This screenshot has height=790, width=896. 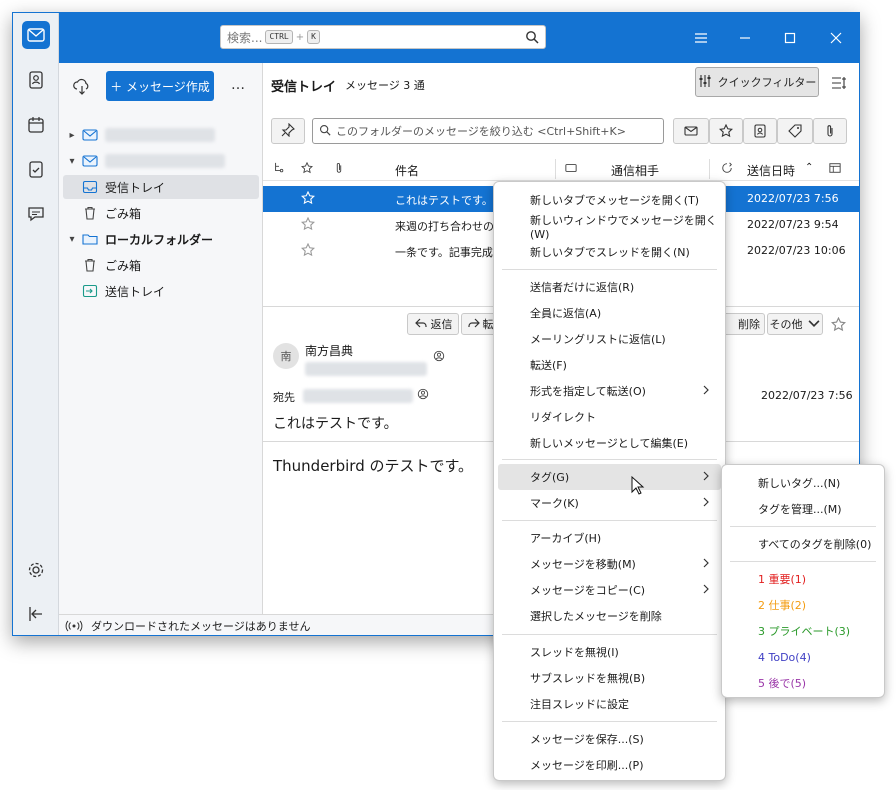 What do you see at coordinates (307, 169) in the screenshot?
I see `star-column-icon` at bounding box center [307, 169].